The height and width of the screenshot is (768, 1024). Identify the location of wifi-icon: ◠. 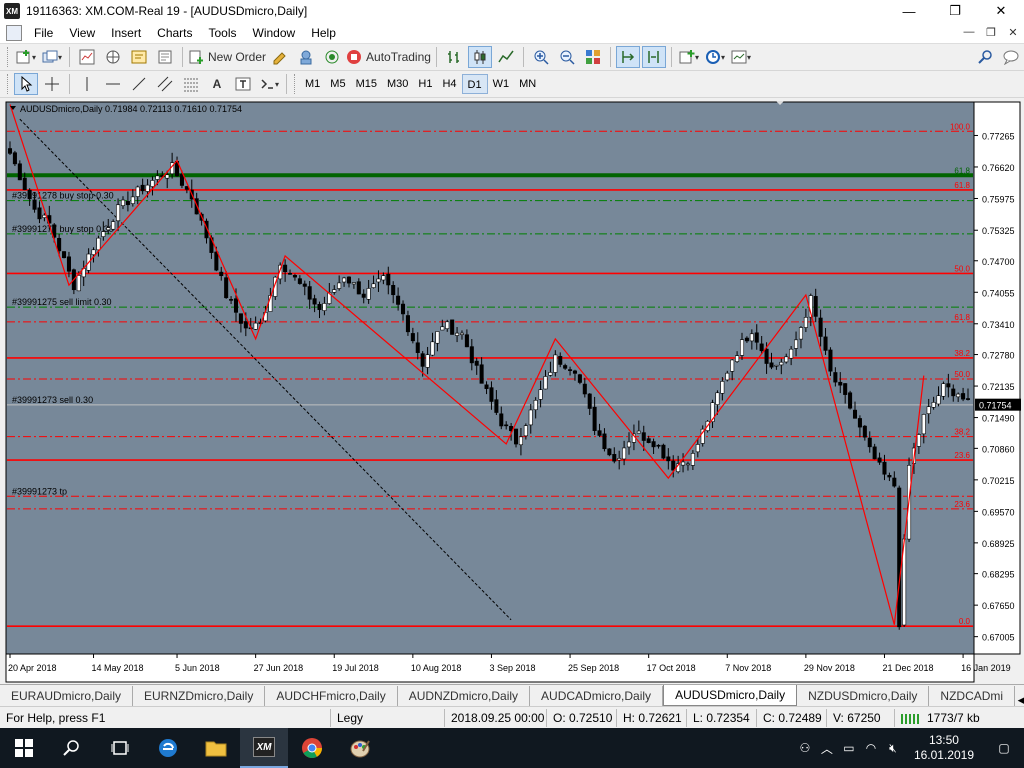
(871, 748).